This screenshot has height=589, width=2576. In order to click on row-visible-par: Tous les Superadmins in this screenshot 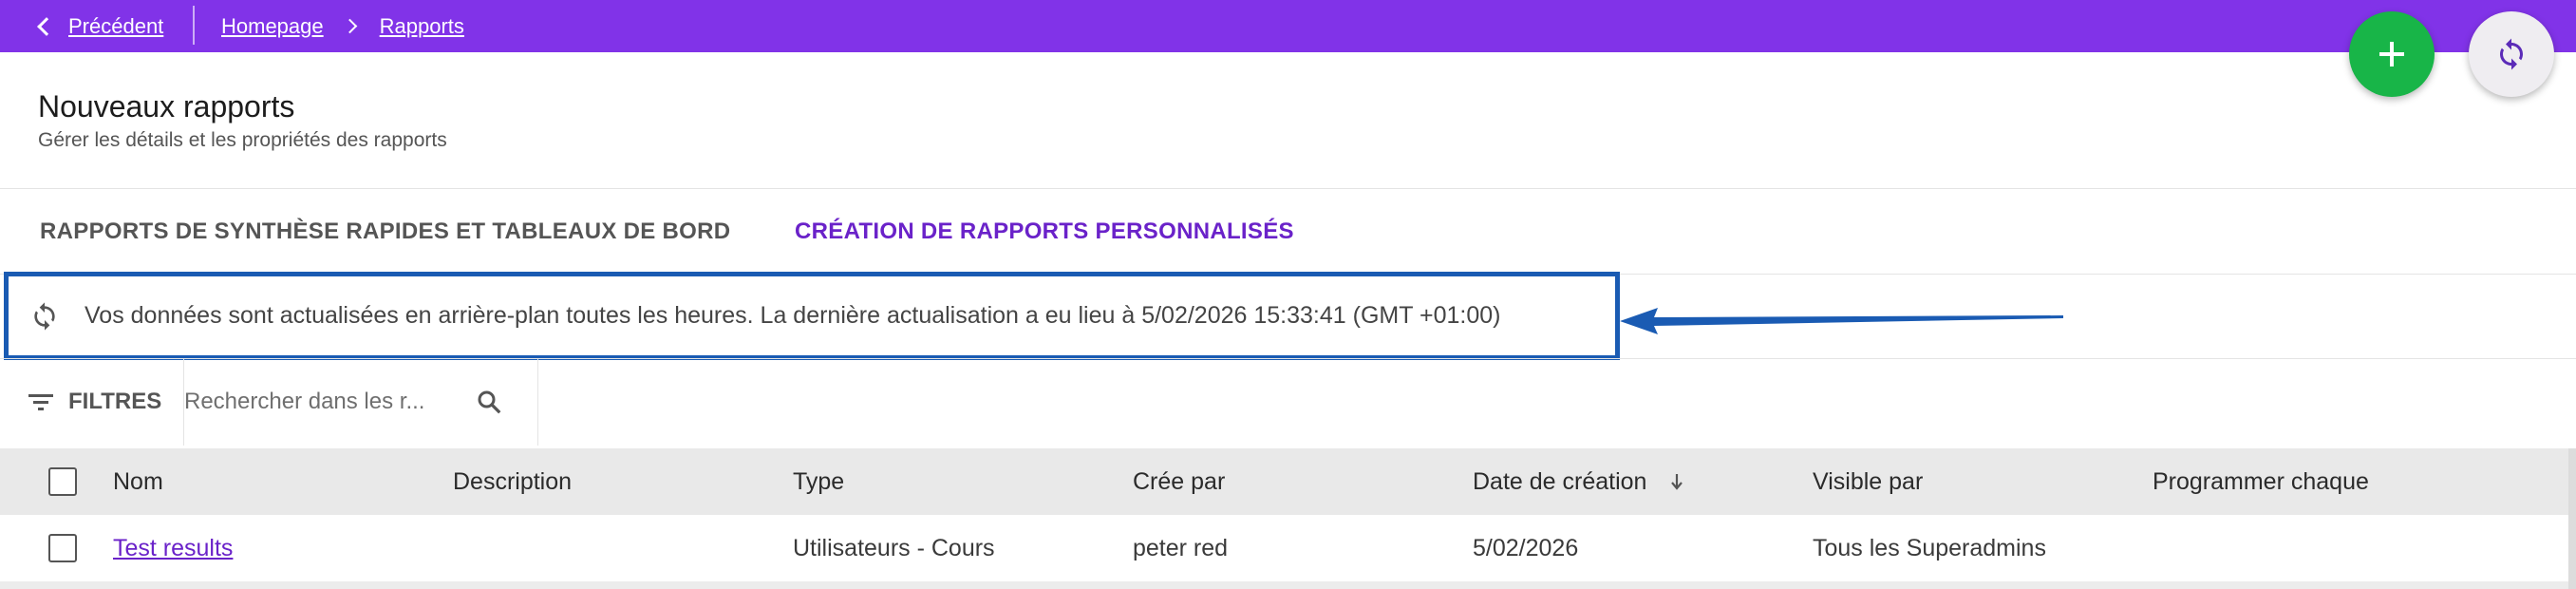, I will do `click(1929, 547)`.